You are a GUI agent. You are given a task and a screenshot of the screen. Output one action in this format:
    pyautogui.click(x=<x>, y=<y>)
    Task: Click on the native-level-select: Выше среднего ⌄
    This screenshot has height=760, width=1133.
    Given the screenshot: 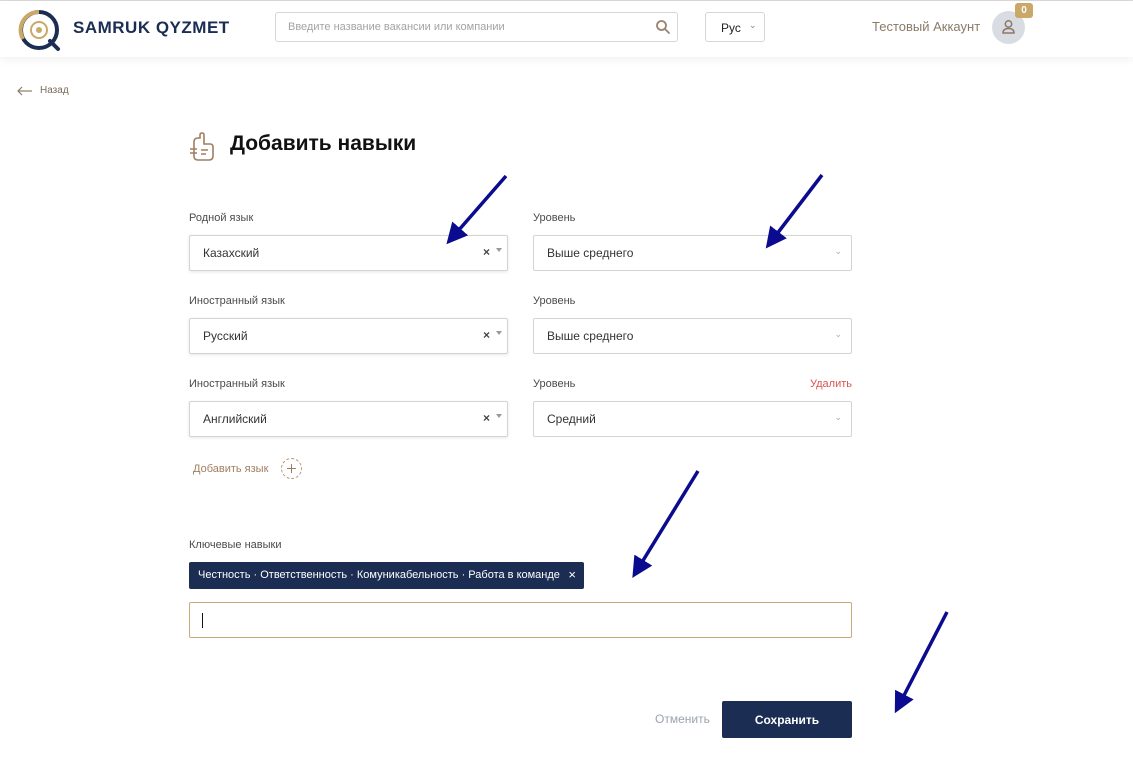 What is the action you would take?
    pyautogui.click(x=692, y=253)
    